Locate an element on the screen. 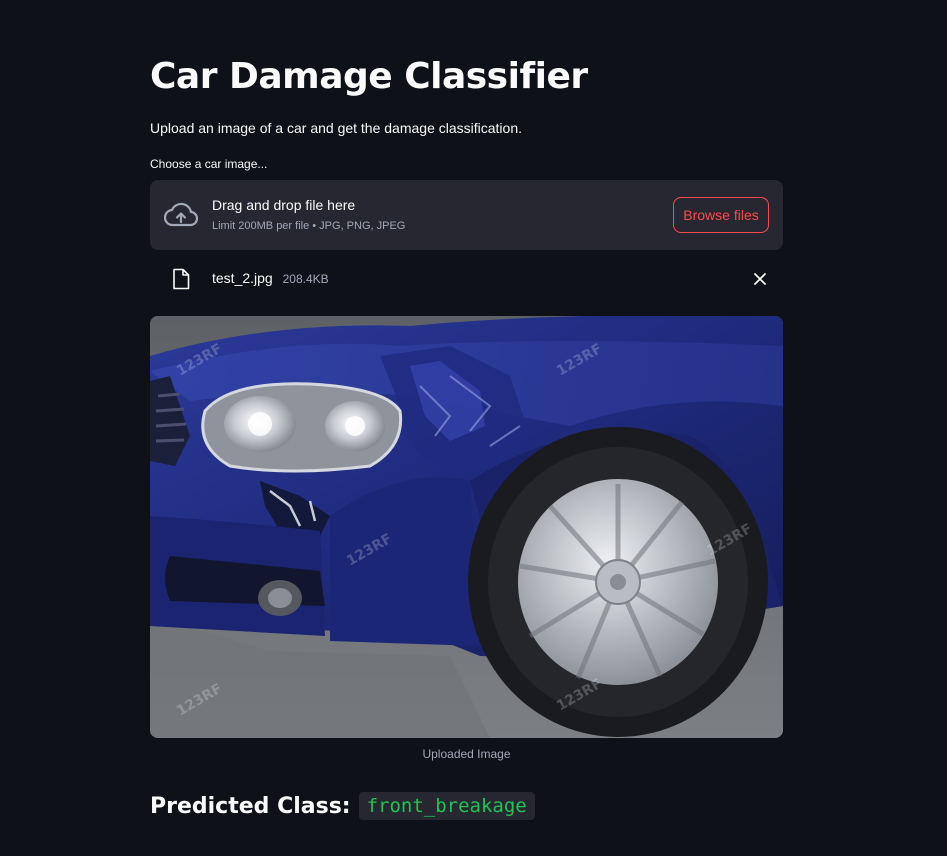 The width and height of the screenshot is (947, 856). file-icon is located at coordinates (181, 279).